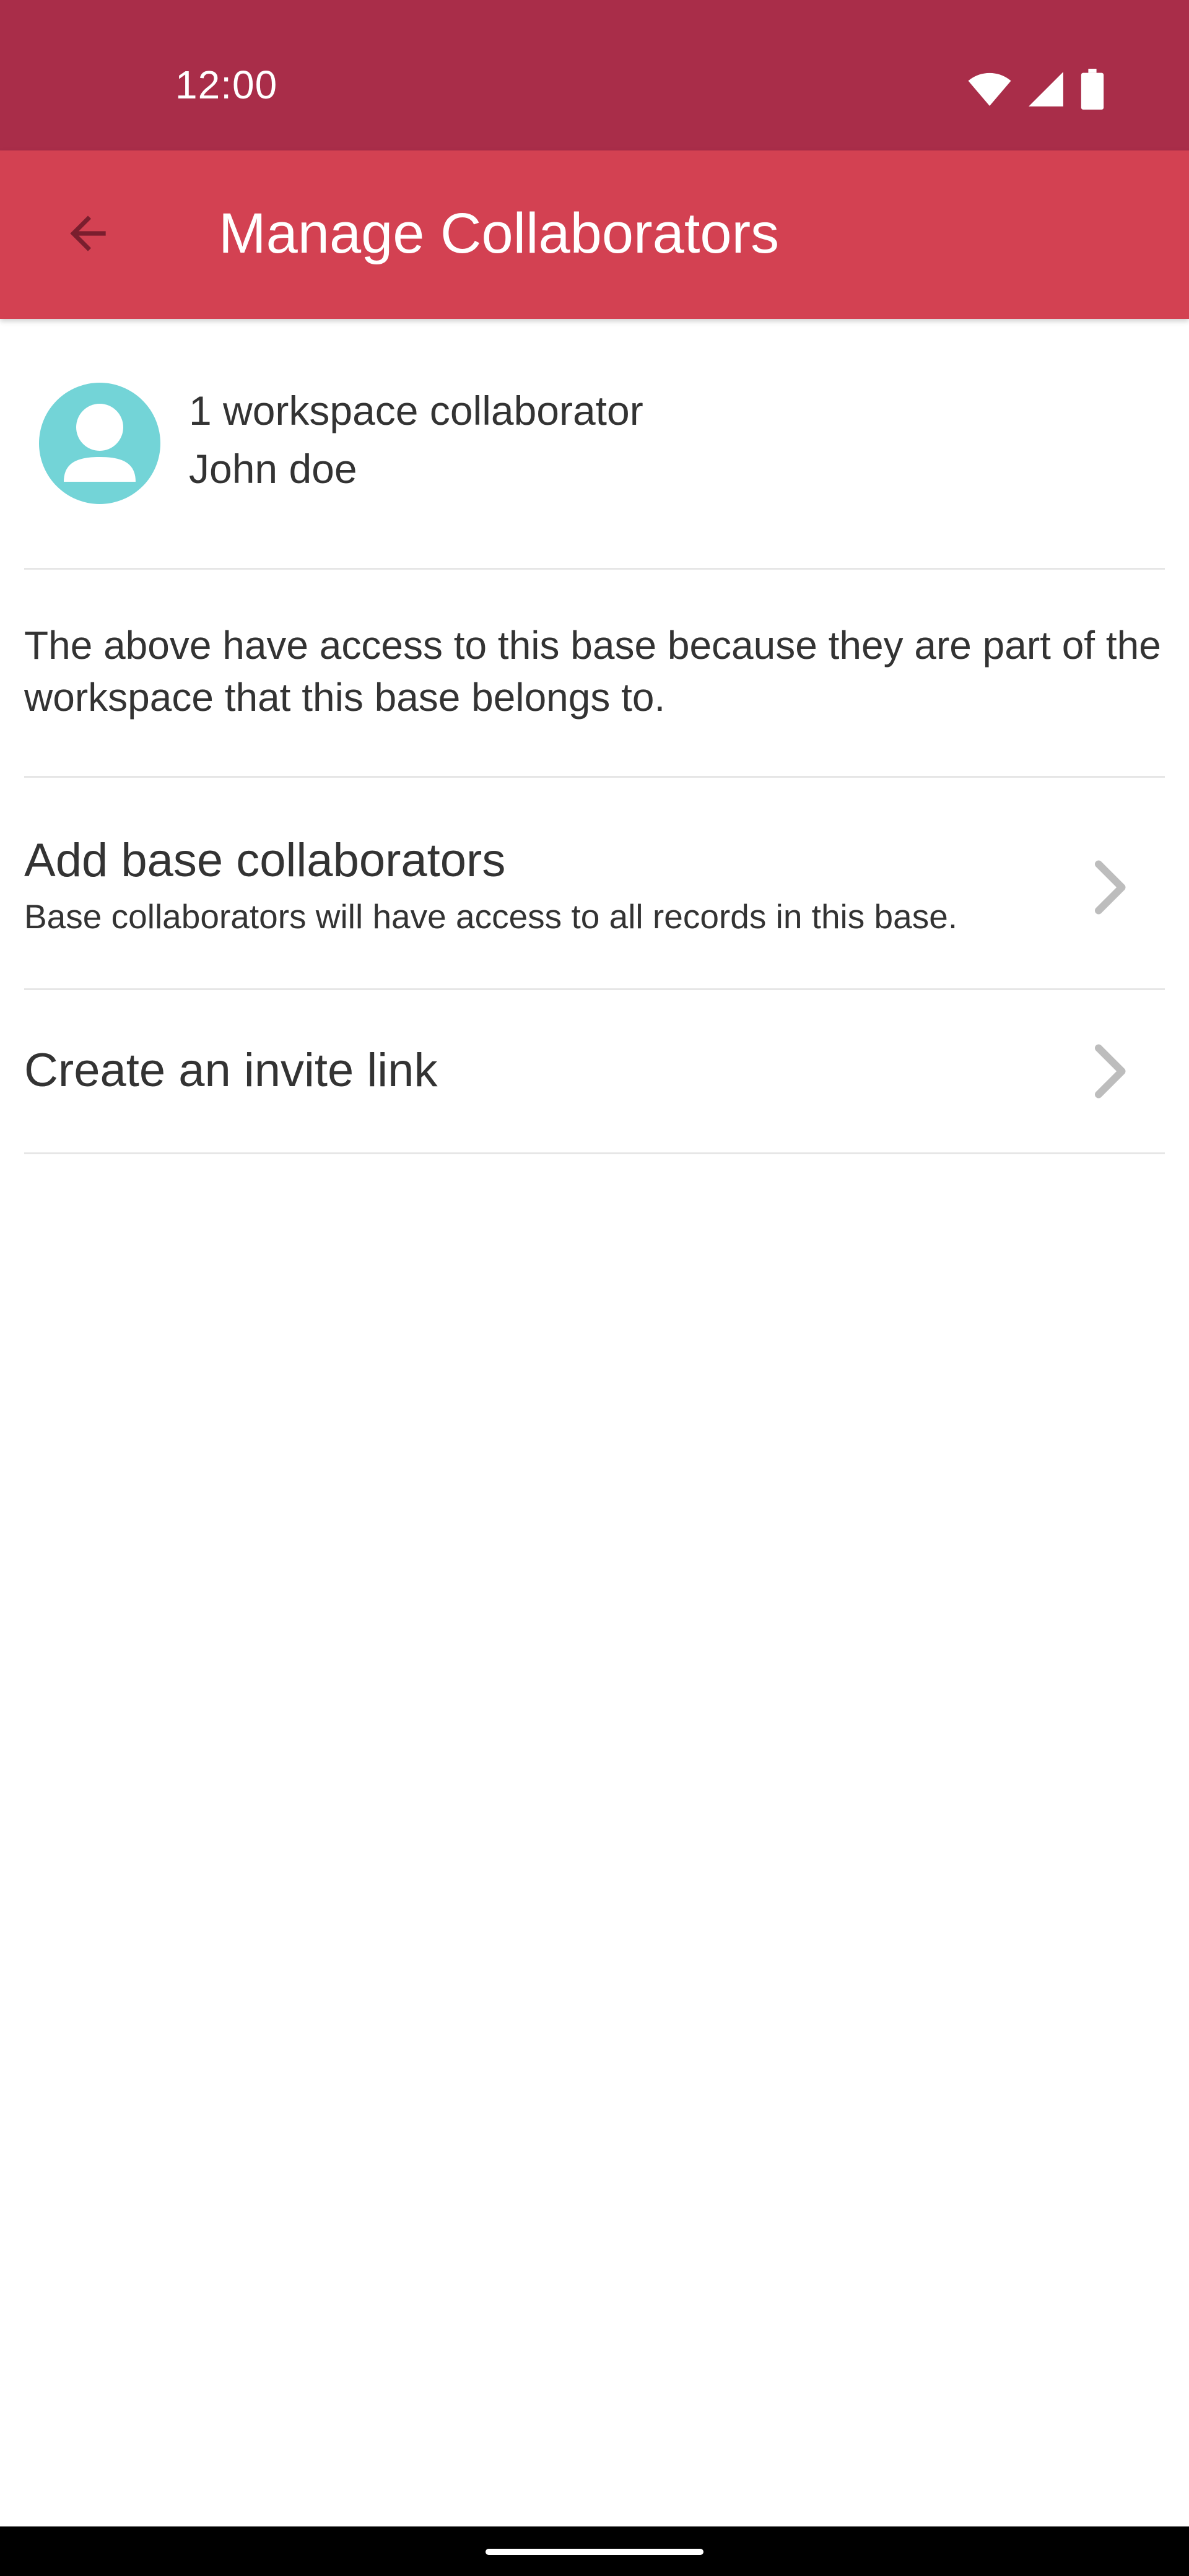 The image size is (1189, 2576). I want to click on status-icons, so click(1036, 89).